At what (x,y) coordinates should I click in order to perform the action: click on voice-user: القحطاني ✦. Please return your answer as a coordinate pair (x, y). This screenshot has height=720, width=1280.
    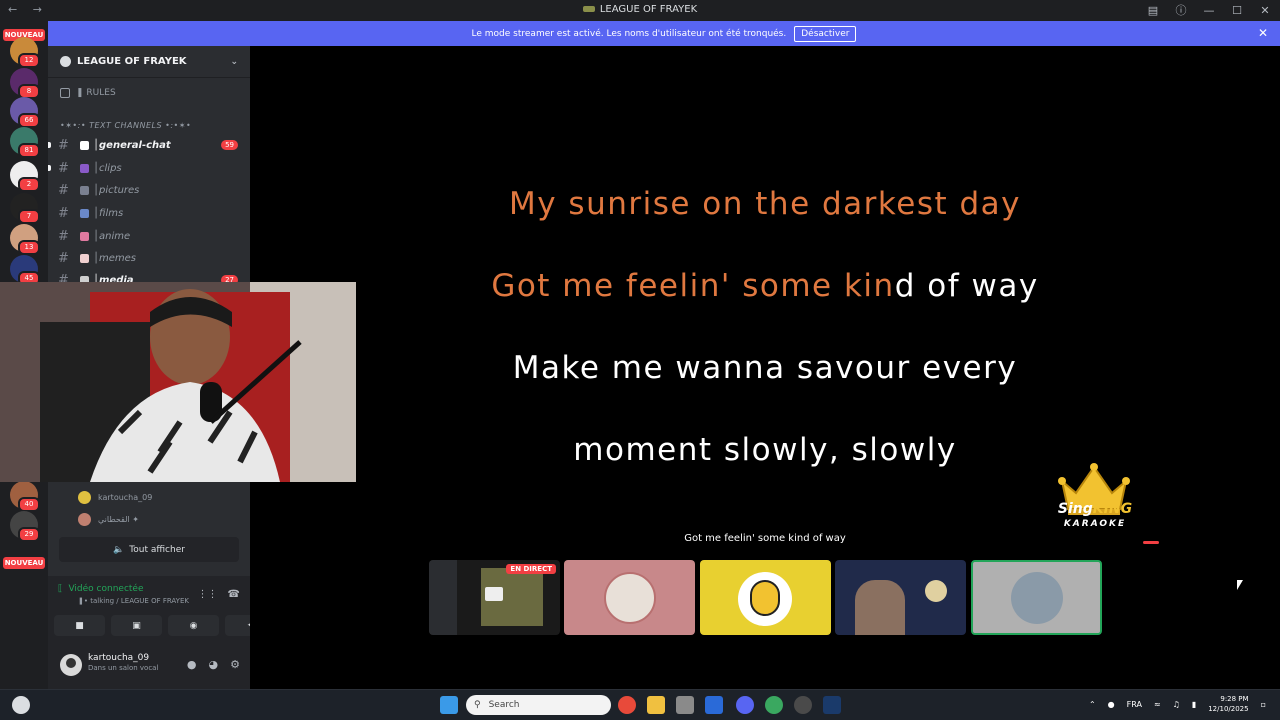
    Looking at the image, I should click on (108, 519).